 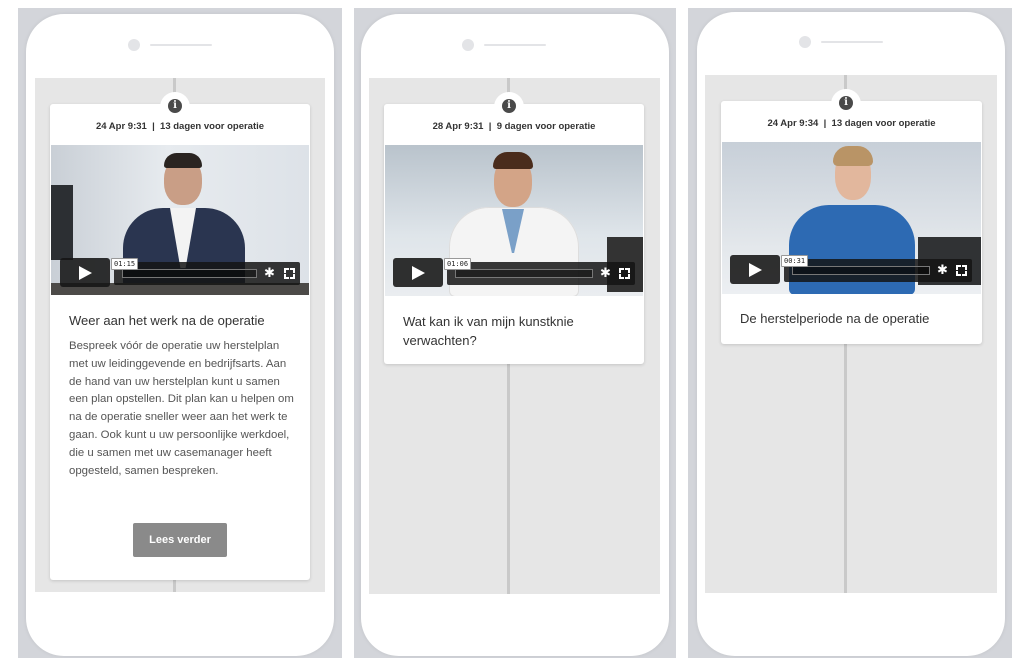 What do you see at coordinates (167, 320) in the screenshot?
I see `card-title: Weer aan het werk na de operatie` at bounding box center [167, 320].